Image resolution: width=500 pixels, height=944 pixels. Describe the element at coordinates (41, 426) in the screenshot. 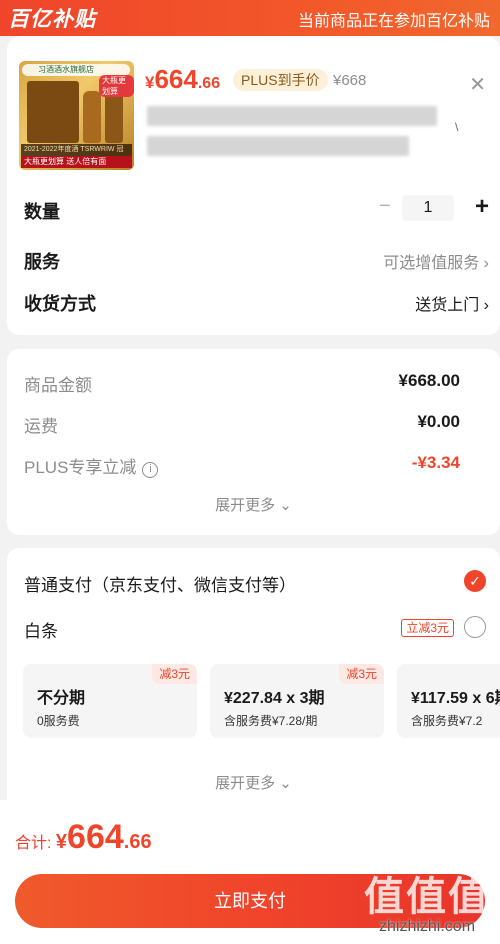

I see `shipping-label: 运费` at that location.